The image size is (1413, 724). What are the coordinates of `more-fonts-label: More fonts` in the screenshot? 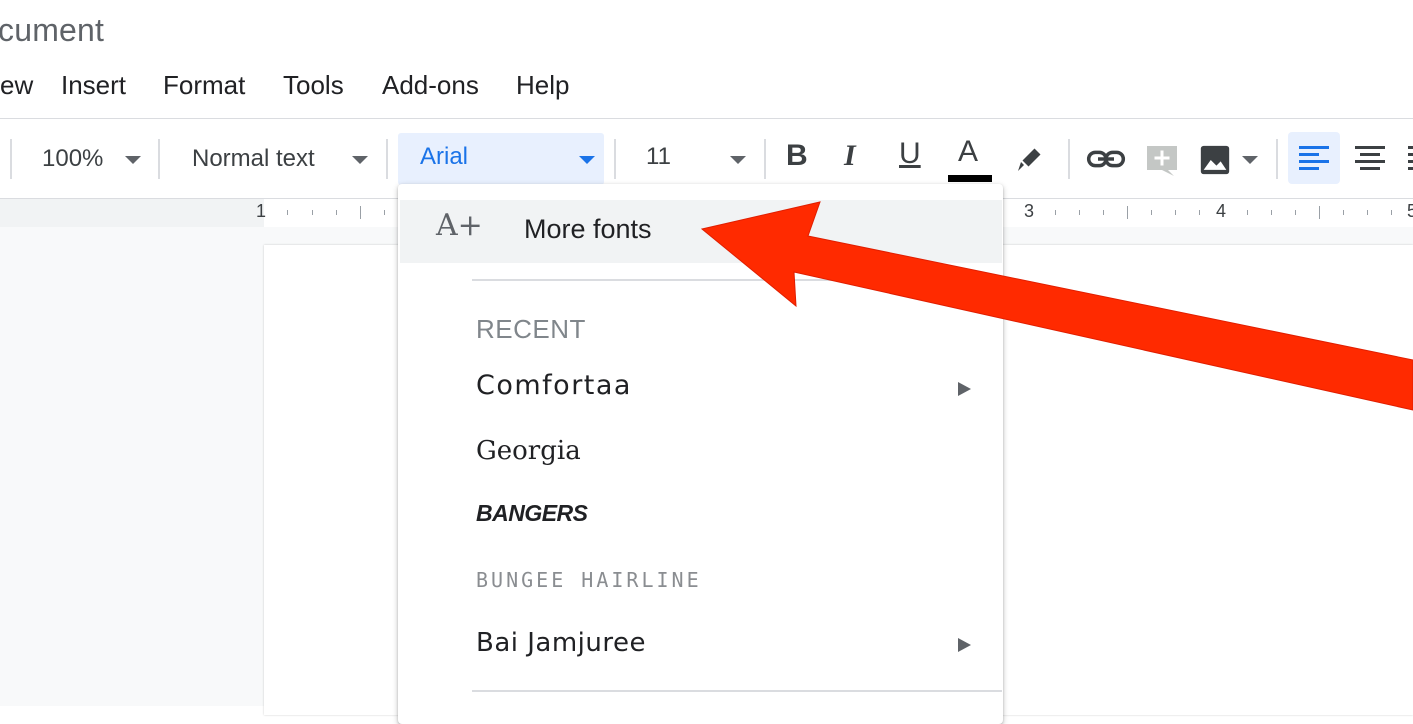 It's located at (588, 229).